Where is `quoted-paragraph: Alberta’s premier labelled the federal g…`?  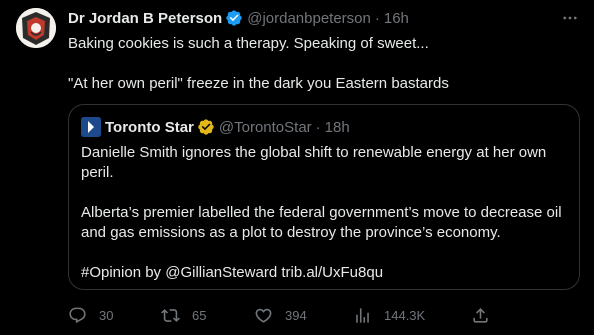 quoted-paragraph: Alberta’s premier labelled the federal g… is located at coordinates (321, 222).